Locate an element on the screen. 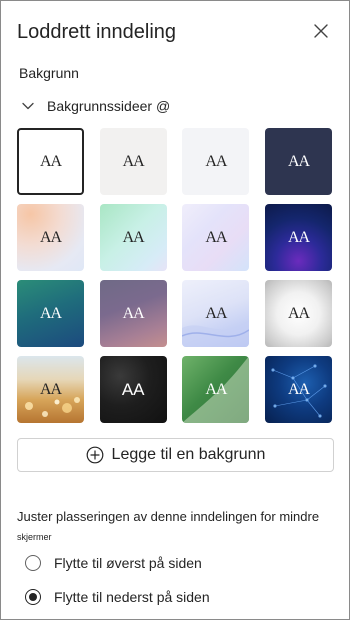  bg-tile-blue-network: AA is located at coordinates (299, 389).